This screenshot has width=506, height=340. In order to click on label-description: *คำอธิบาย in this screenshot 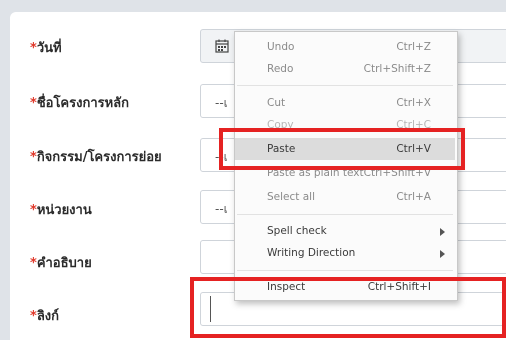, I will do `click(61, 263)`.